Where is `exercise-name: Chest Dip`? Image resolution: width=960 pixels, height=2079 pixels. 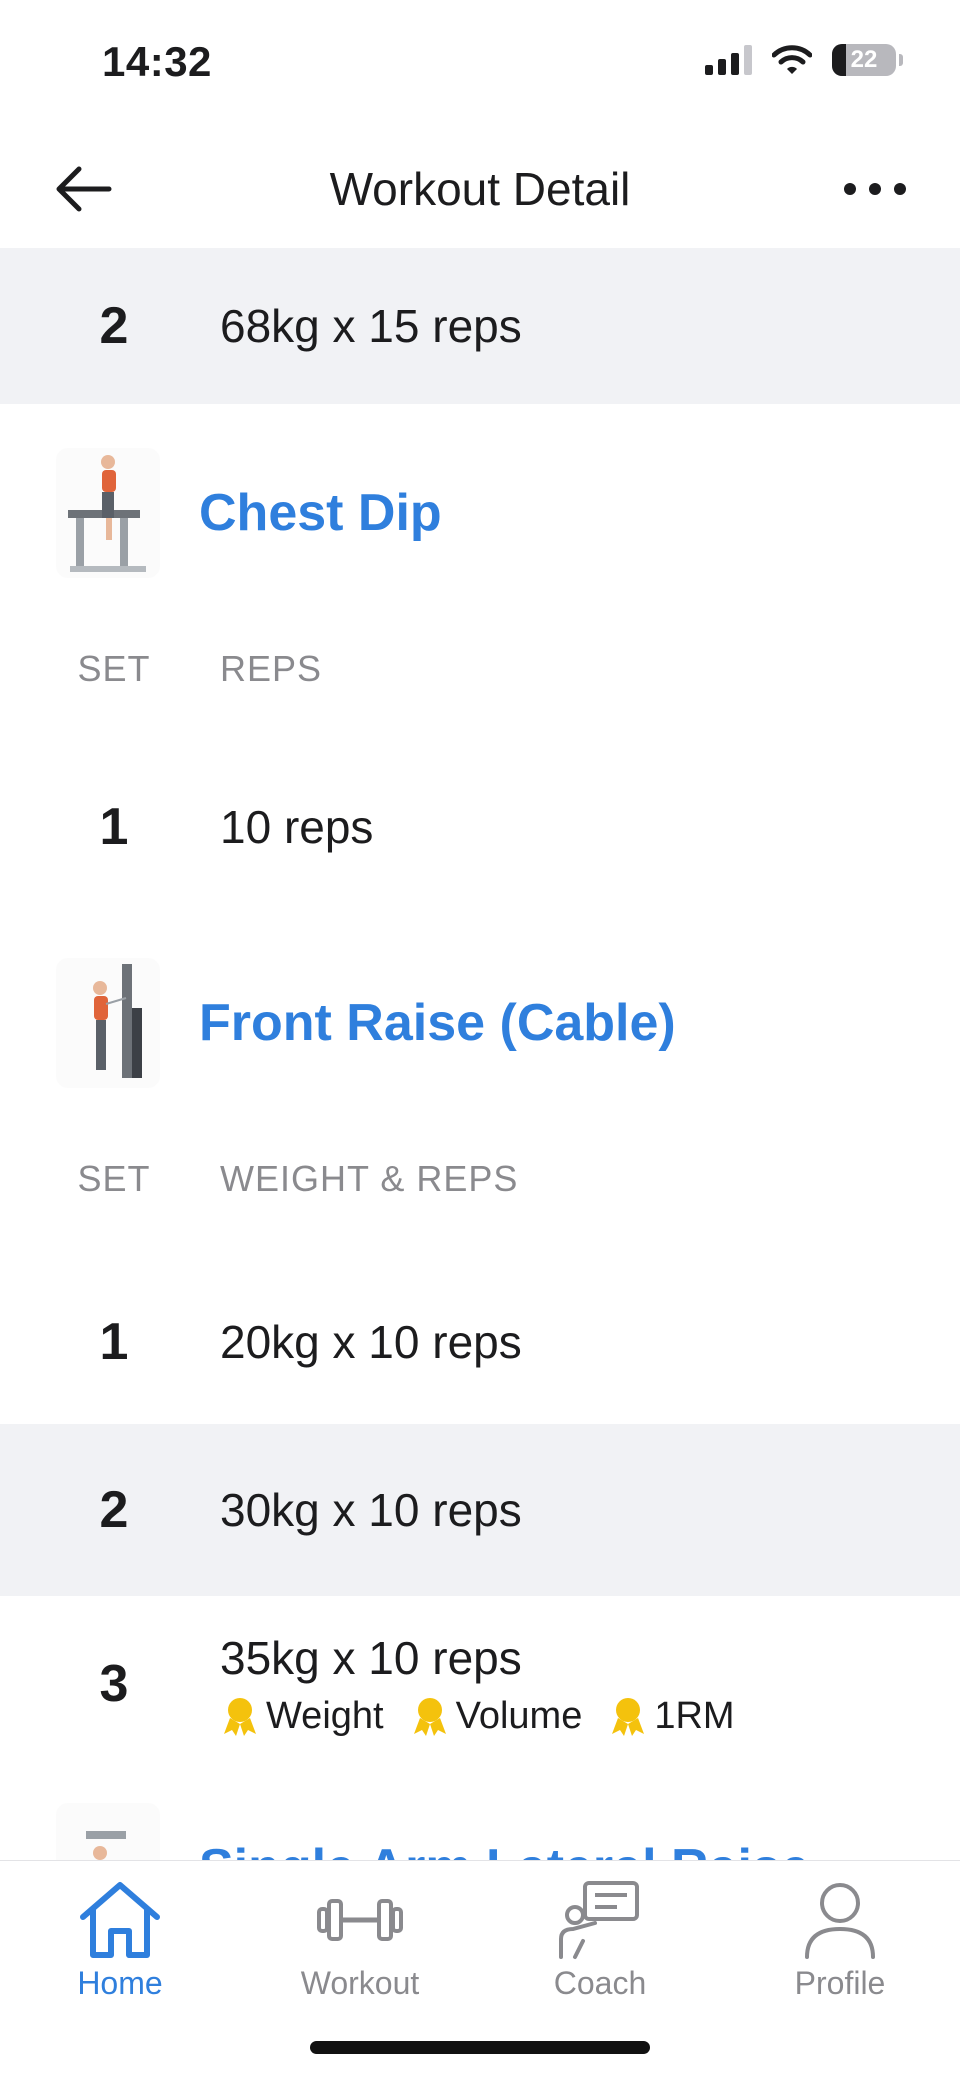
exercise-name: Chest Dip is located at coordinates (320, 513).